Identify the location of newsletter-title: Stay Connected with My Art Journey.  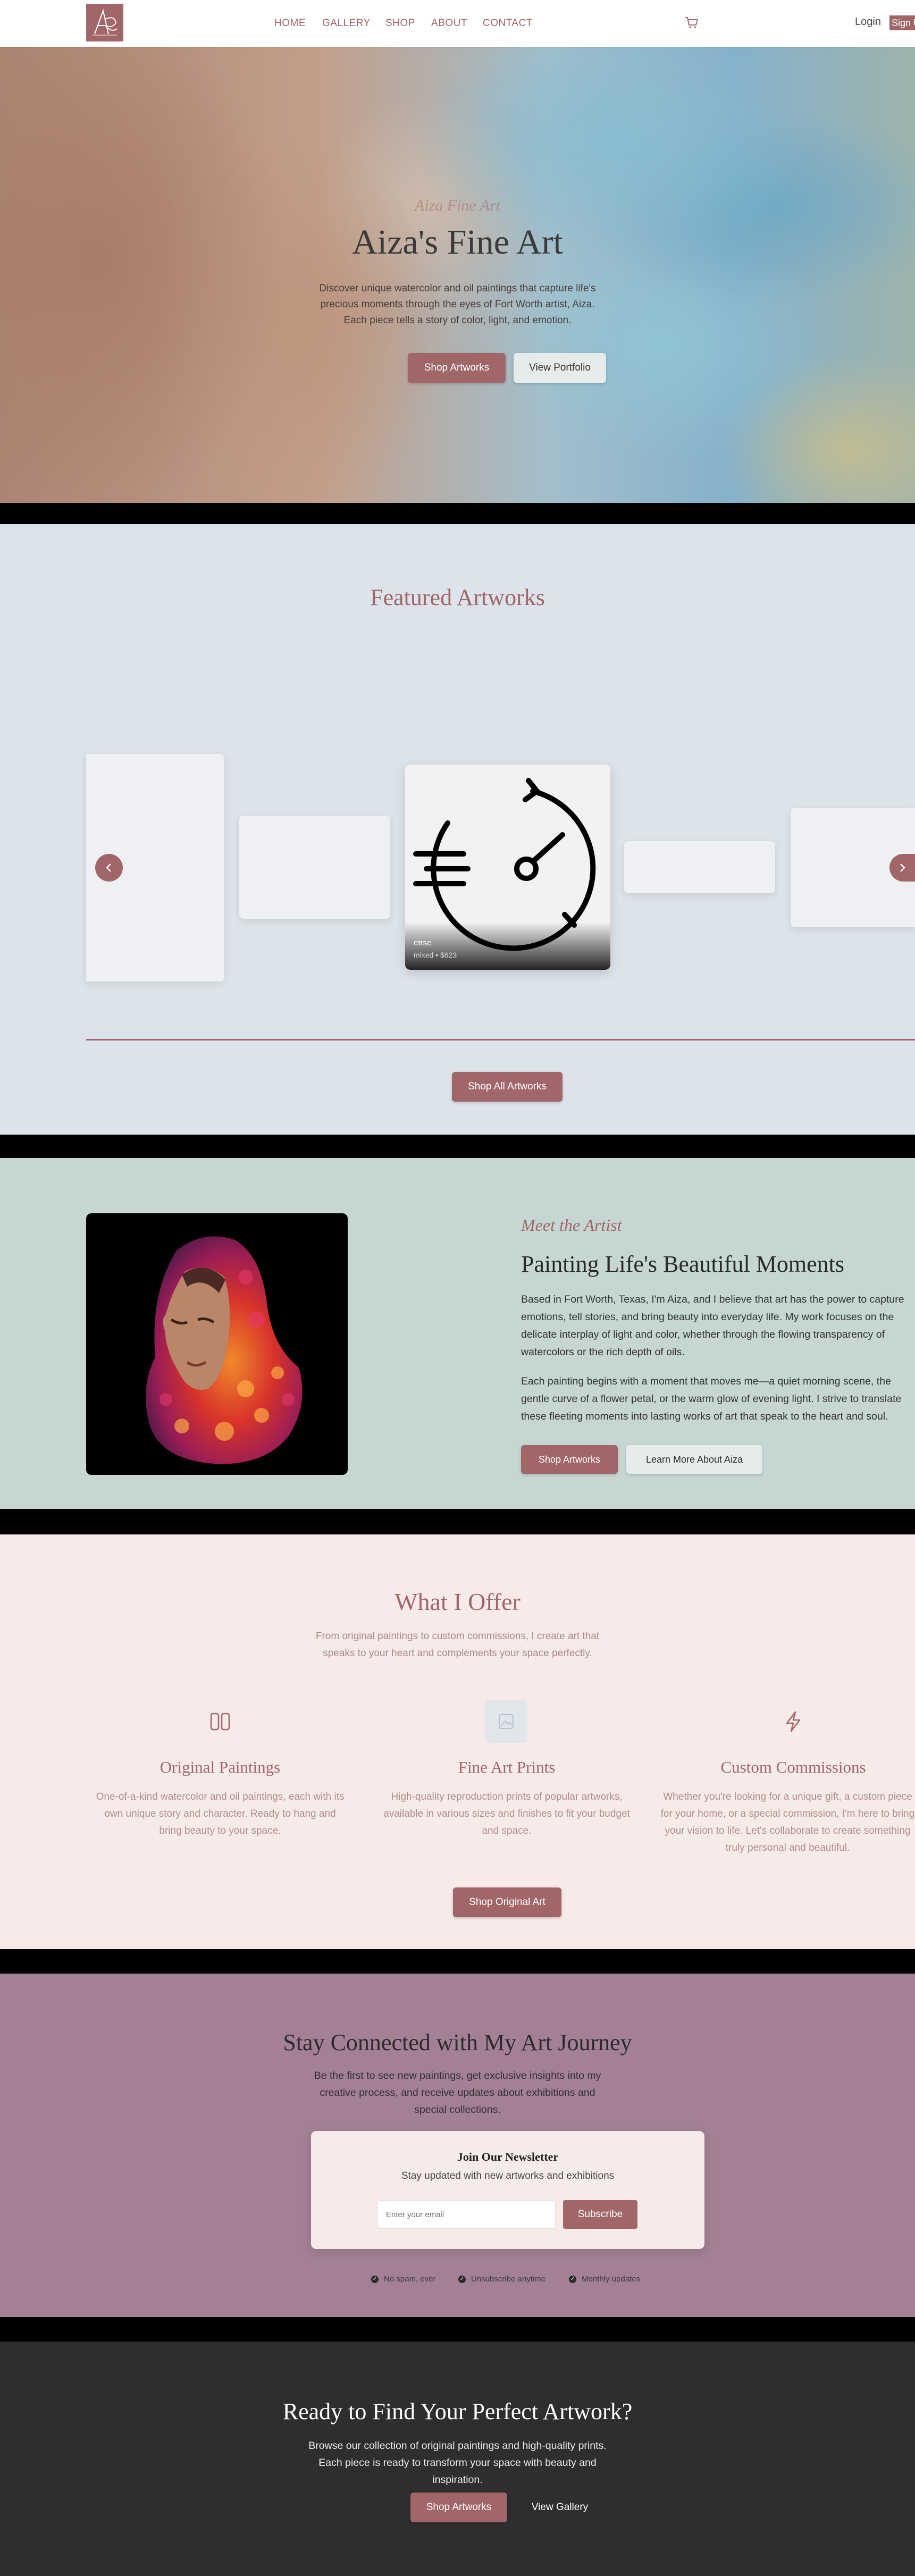
(457, 2042).